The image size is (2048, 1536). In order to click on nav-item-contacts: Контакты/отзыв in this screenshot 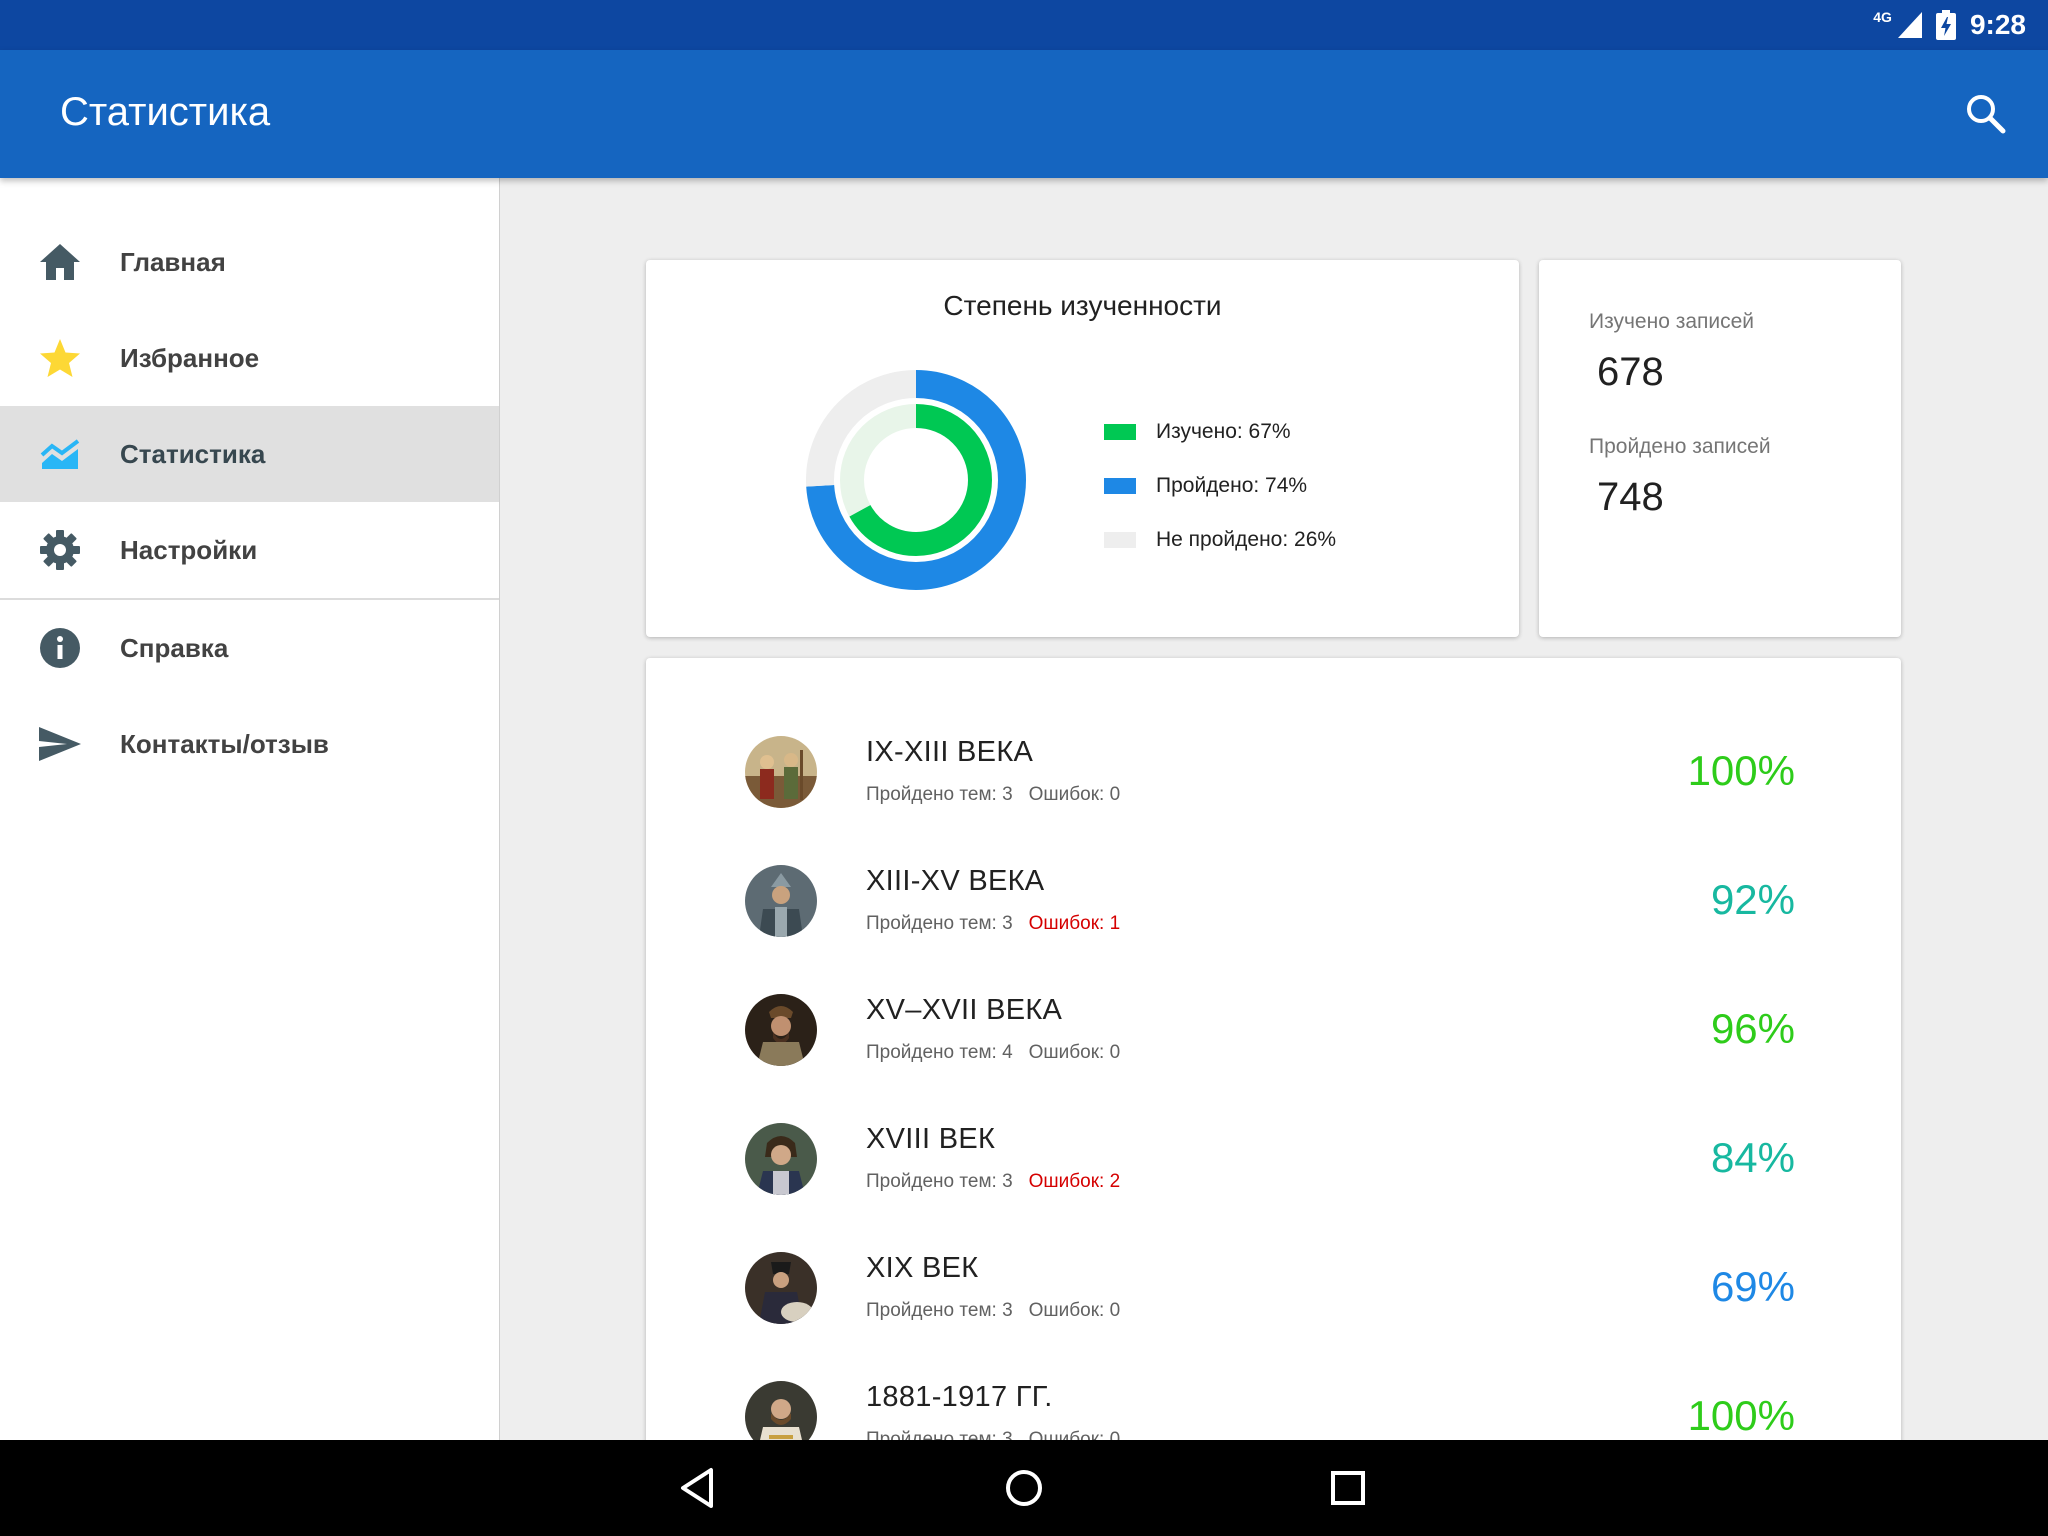, I will do `click(249, 744)`.